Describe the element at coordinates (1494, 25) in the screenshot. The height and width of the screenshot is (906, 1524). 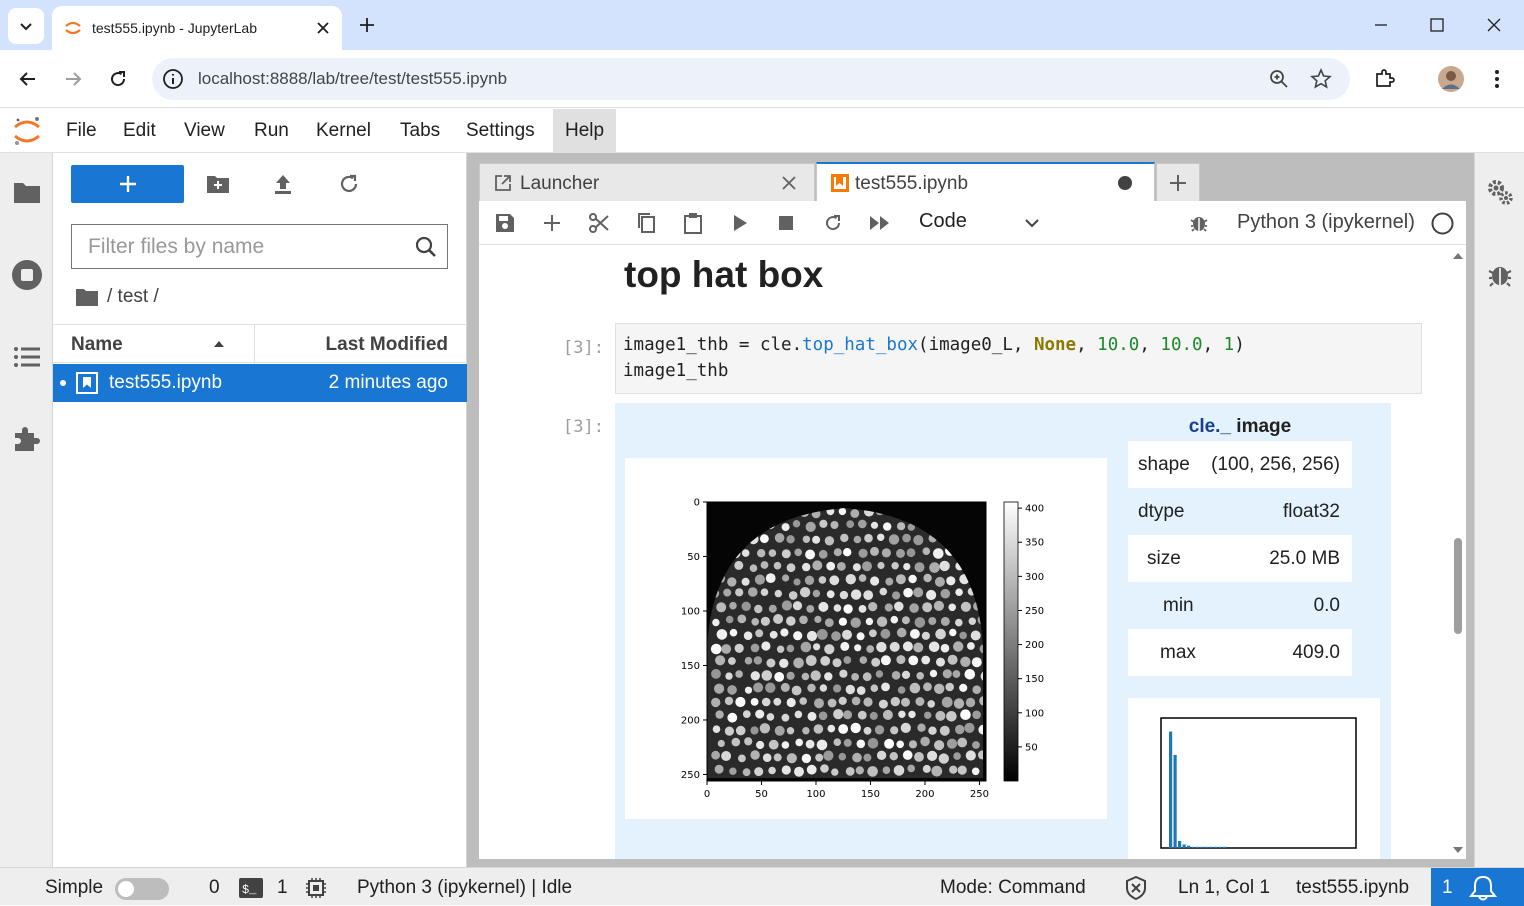
I see `close-window-button` at that location.